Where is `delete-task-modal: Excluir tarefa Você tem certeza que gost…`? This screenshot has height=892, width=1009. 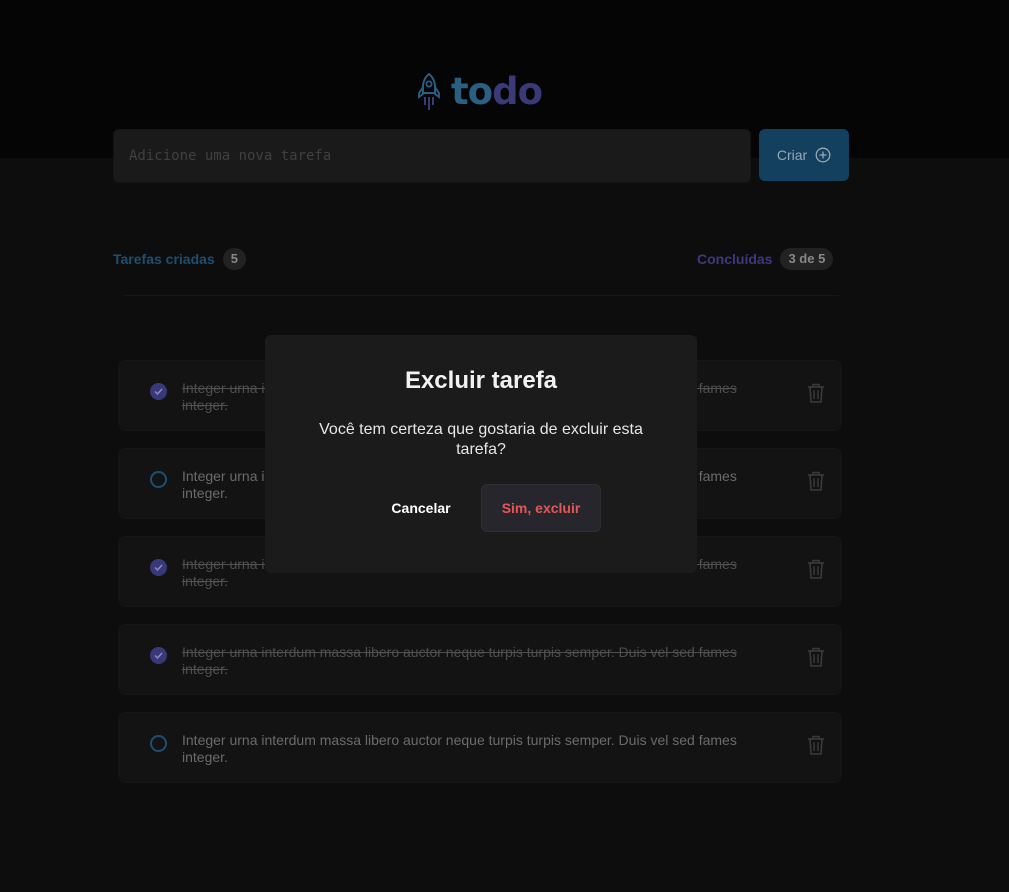 delete-task-modal: Excluir tarefa Você tem certeza que gost… is located at coordinates (481, 454).